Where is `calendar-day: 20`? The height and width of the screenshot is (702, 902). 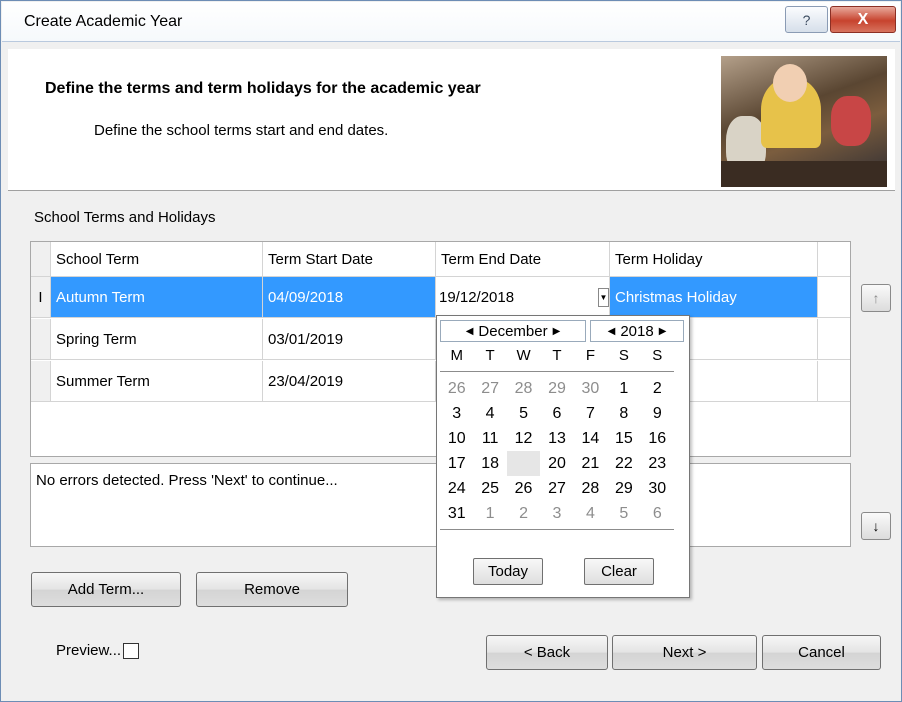 calendar-day: 20 is located at coordinates (556, 463).